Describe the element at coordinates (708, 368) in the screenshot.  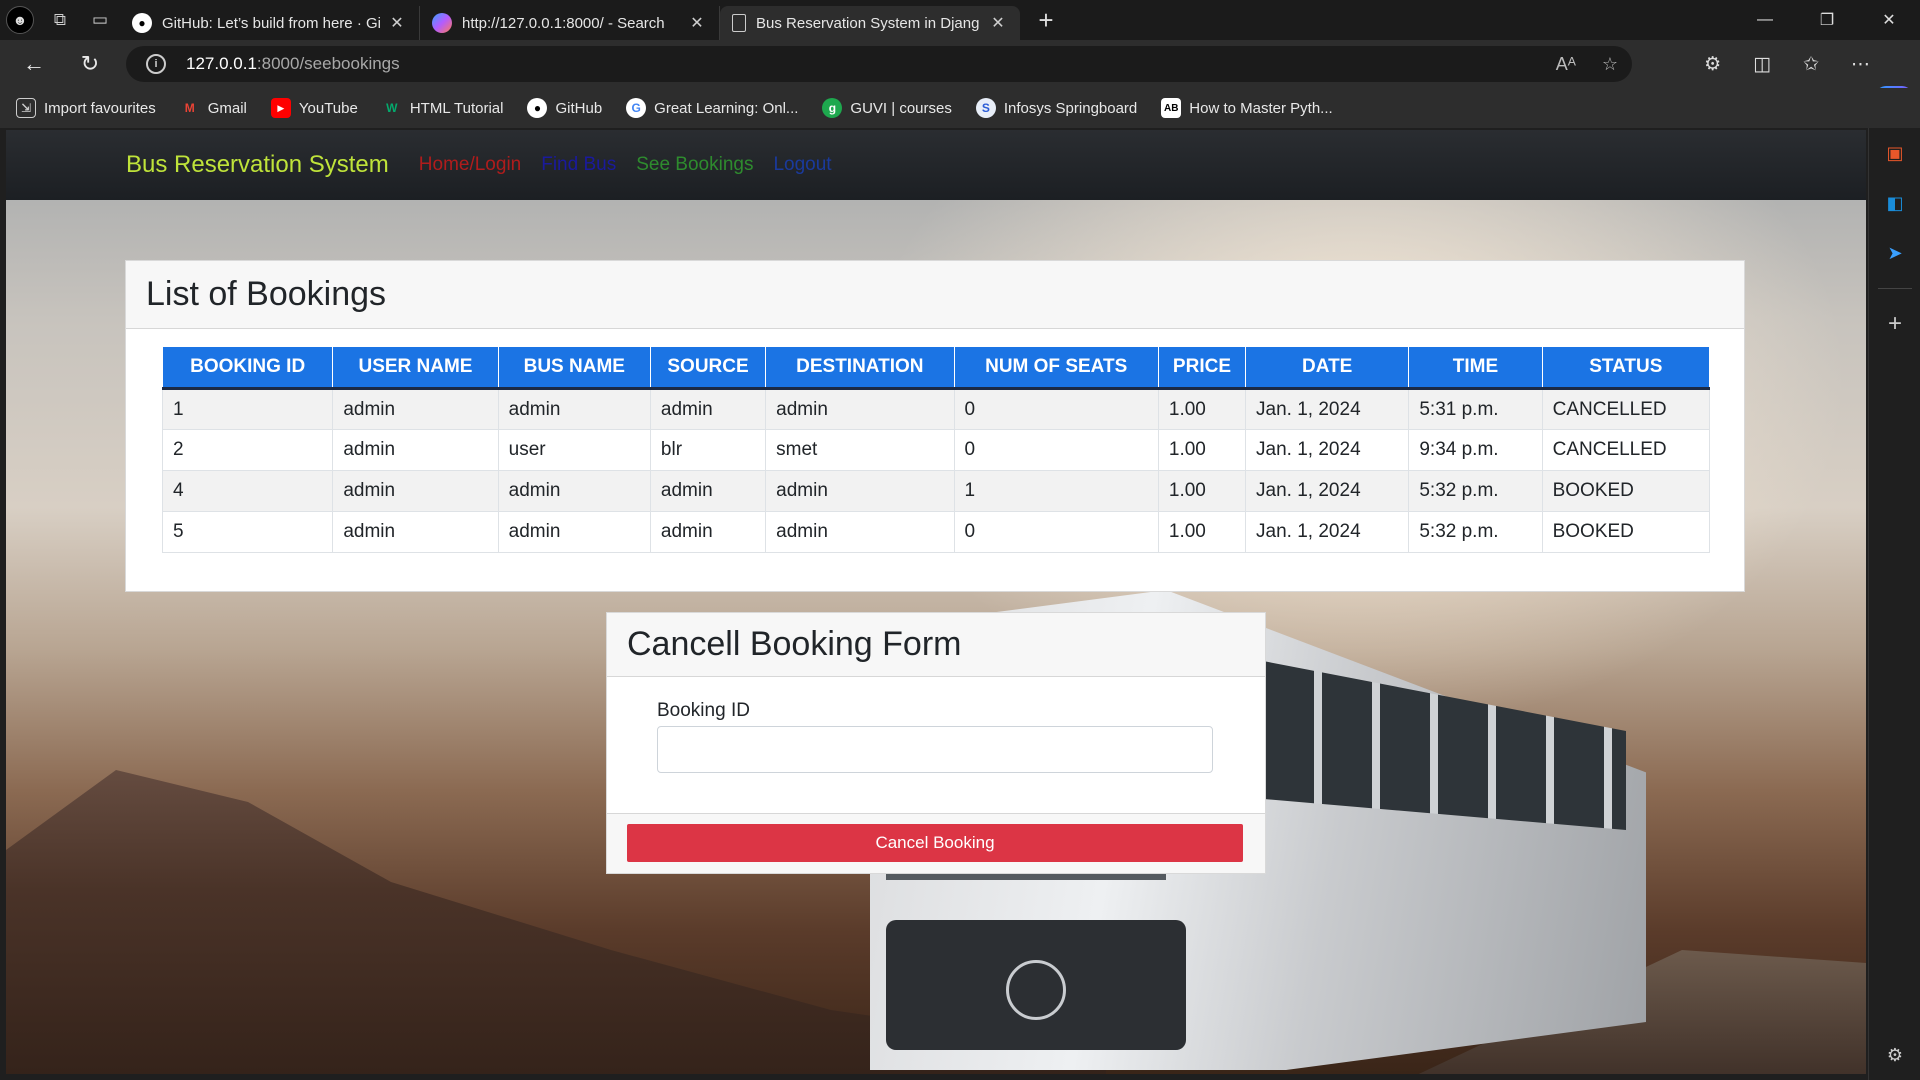
I see `column-header: SOURCE` at that location.